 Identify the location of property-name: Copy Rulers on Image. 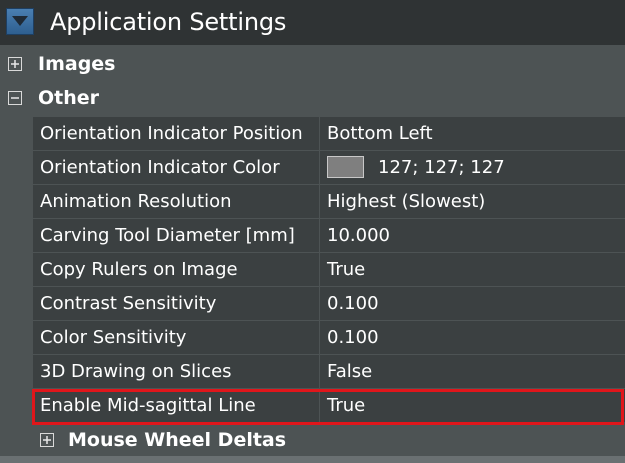
(176, 269).